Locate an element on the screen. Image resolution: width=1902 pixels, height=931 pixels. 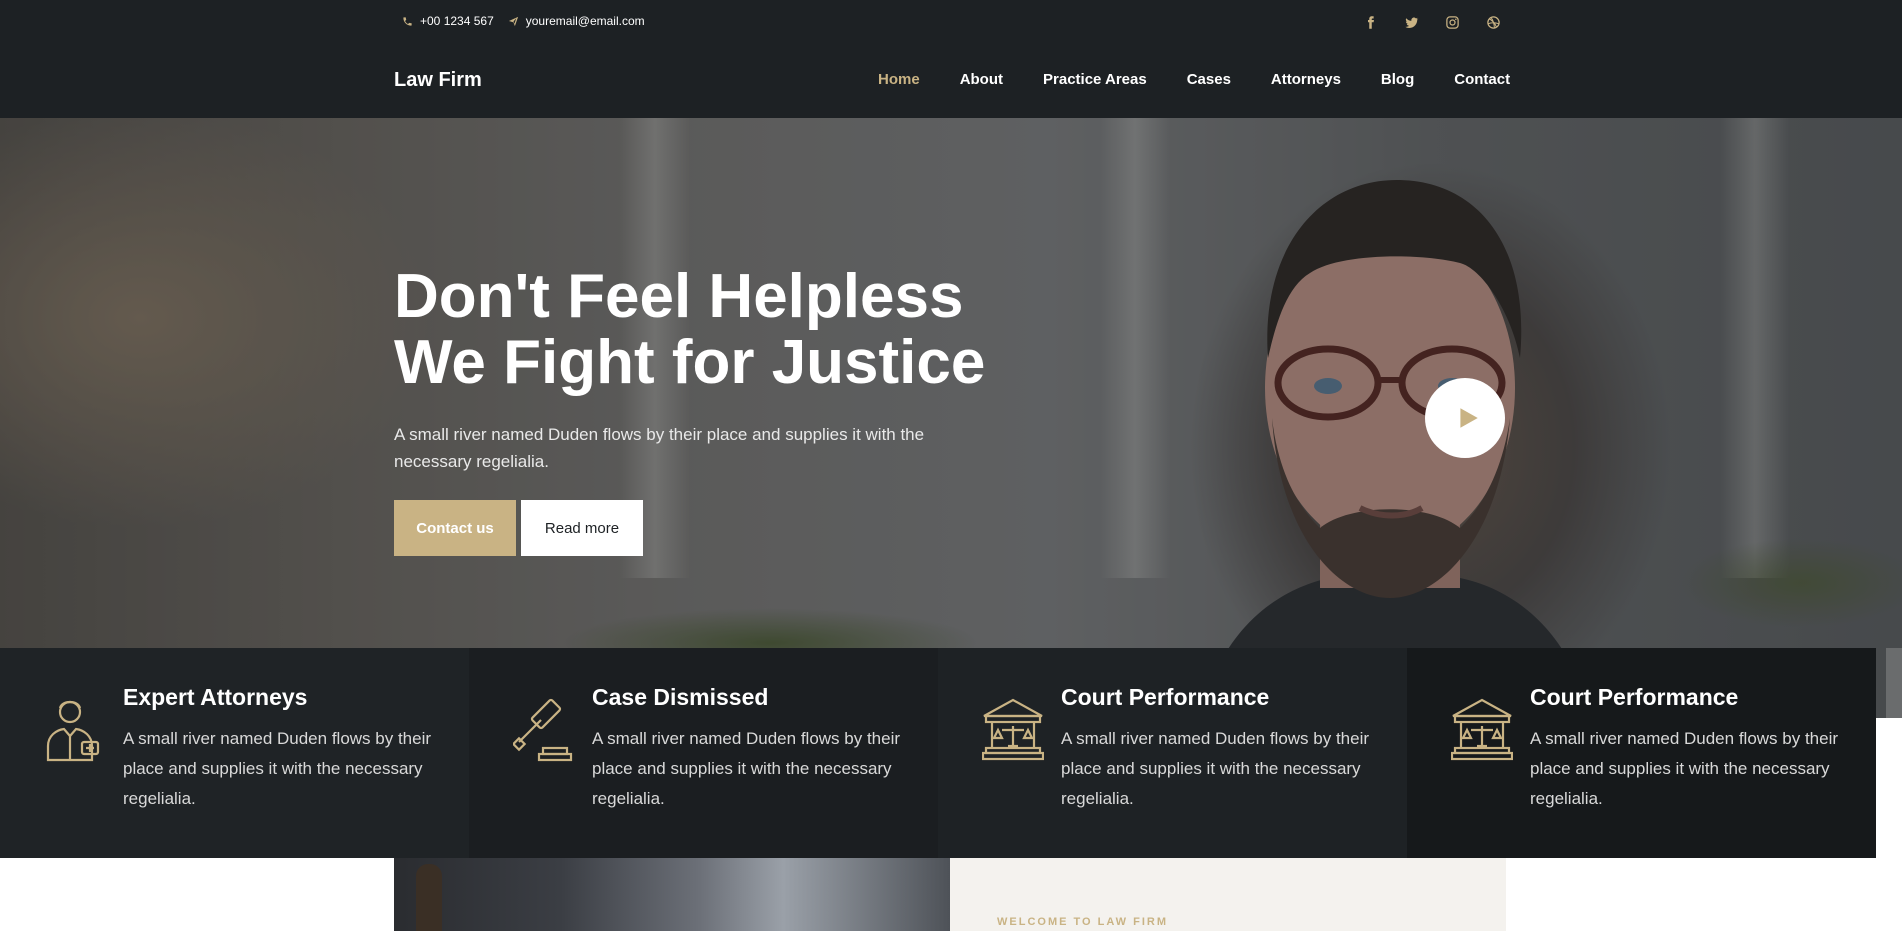
hero-title: Don't Feel Helpless We Fight for Justice is located at coordinates (714, 330).